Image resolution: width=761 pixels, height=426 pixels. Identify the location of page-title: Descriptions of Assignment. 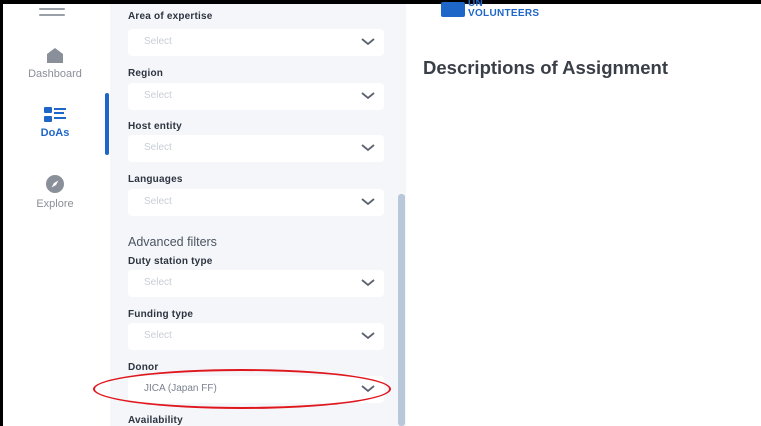
(545, 67).